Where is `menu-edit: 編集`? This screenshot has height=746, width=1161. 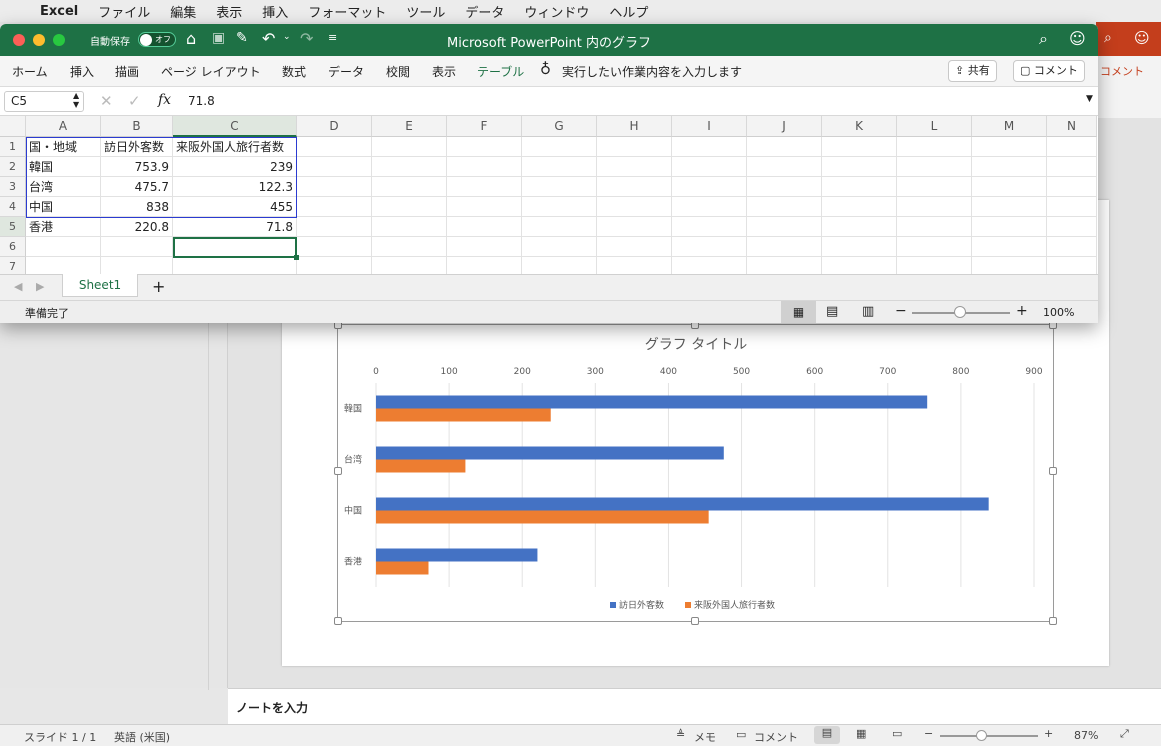
menu-edit: 編集 is located at coordinates (183, 11).